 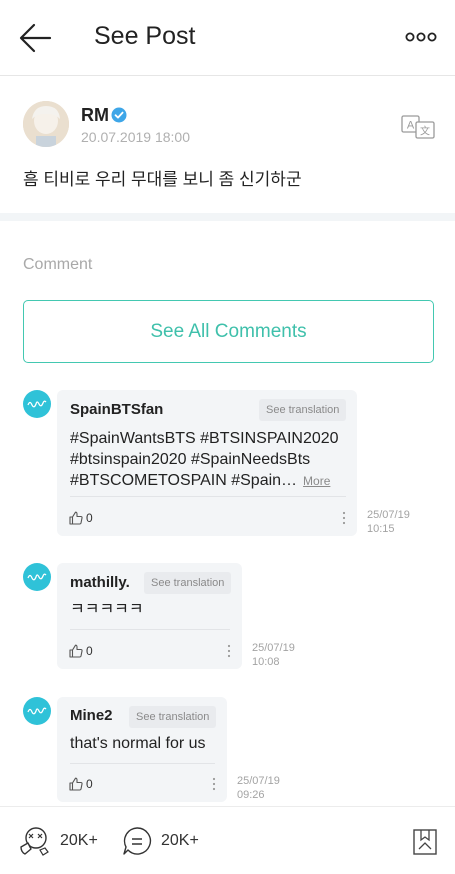 What do you see at coordinates (137, 841) in the screenshot?
I see `comment-bubble-icon` at bounding box center [137, 841].